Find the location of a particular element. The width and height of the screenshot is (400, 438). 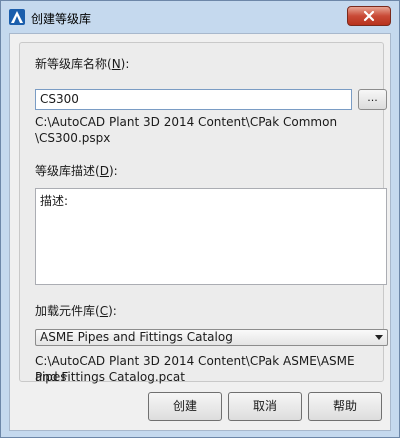

spec-path-line-2: \CS300.pspx is located at coordinates (73, 138).